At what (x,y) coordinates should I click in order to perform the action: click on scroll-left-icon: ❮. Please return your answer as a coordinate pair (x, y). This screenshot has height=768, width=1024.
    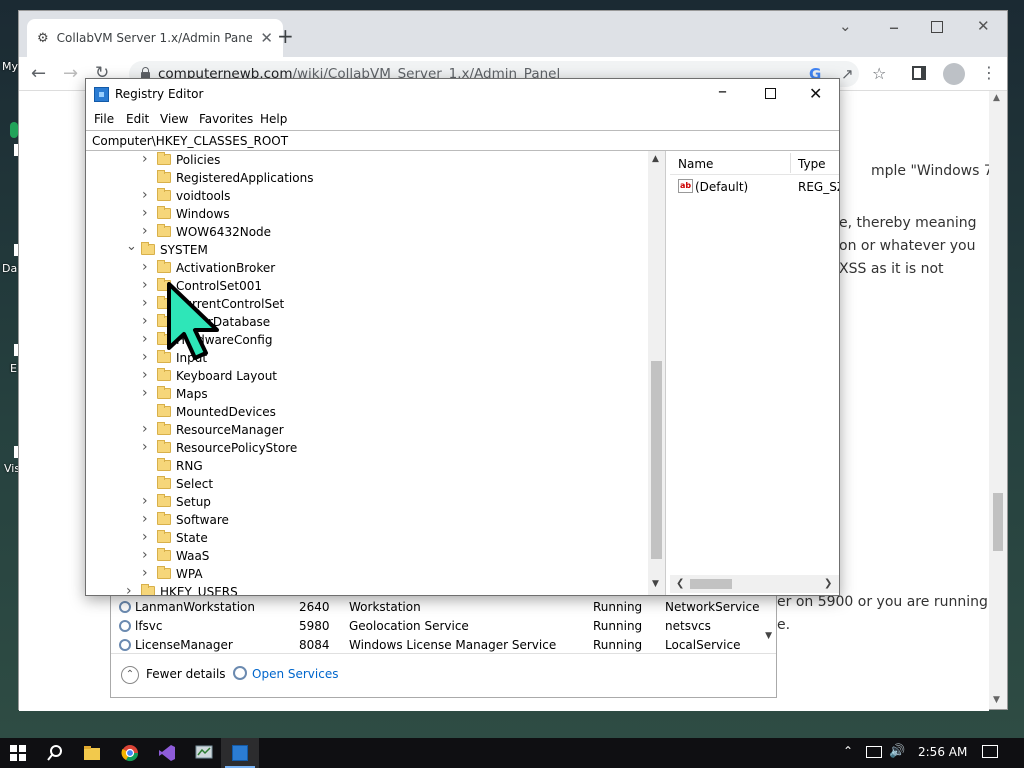
    Looking at the image, I should click on (680, 583).